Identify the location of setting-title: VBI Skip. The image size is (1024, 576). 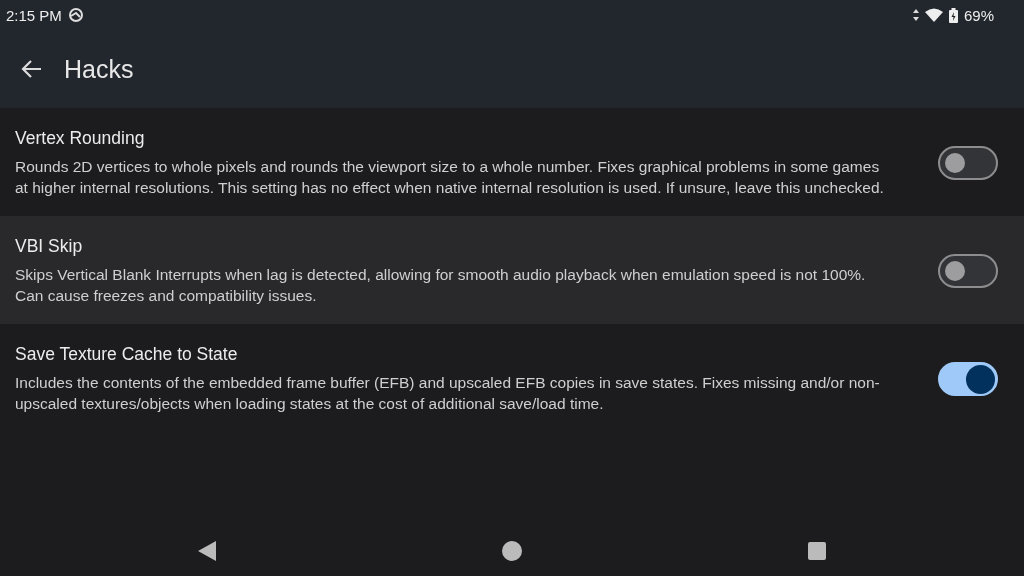
(49, 246).